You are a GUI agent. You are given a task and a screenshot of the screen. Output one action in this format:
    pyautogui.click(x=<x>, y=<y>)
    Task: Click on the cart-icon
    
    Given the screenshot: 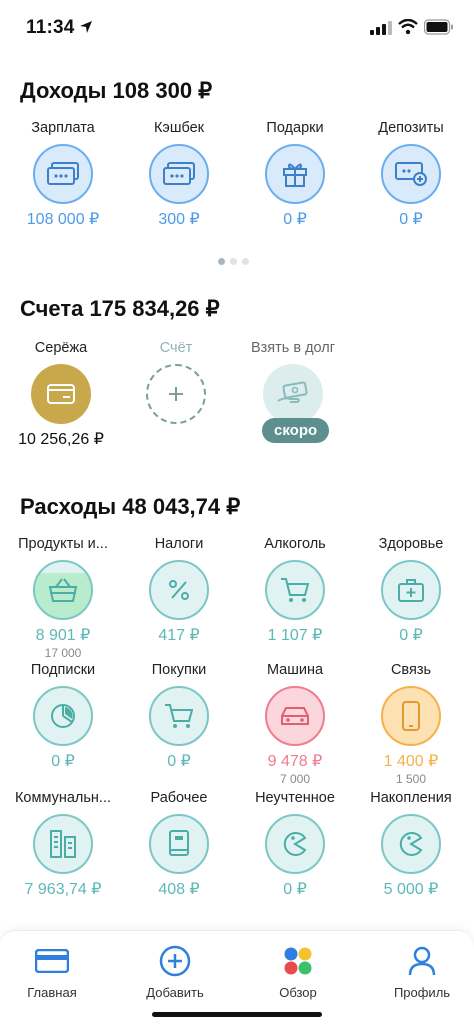 What is the action you would take?
    pyautogui.click(x=295, y=590)
    